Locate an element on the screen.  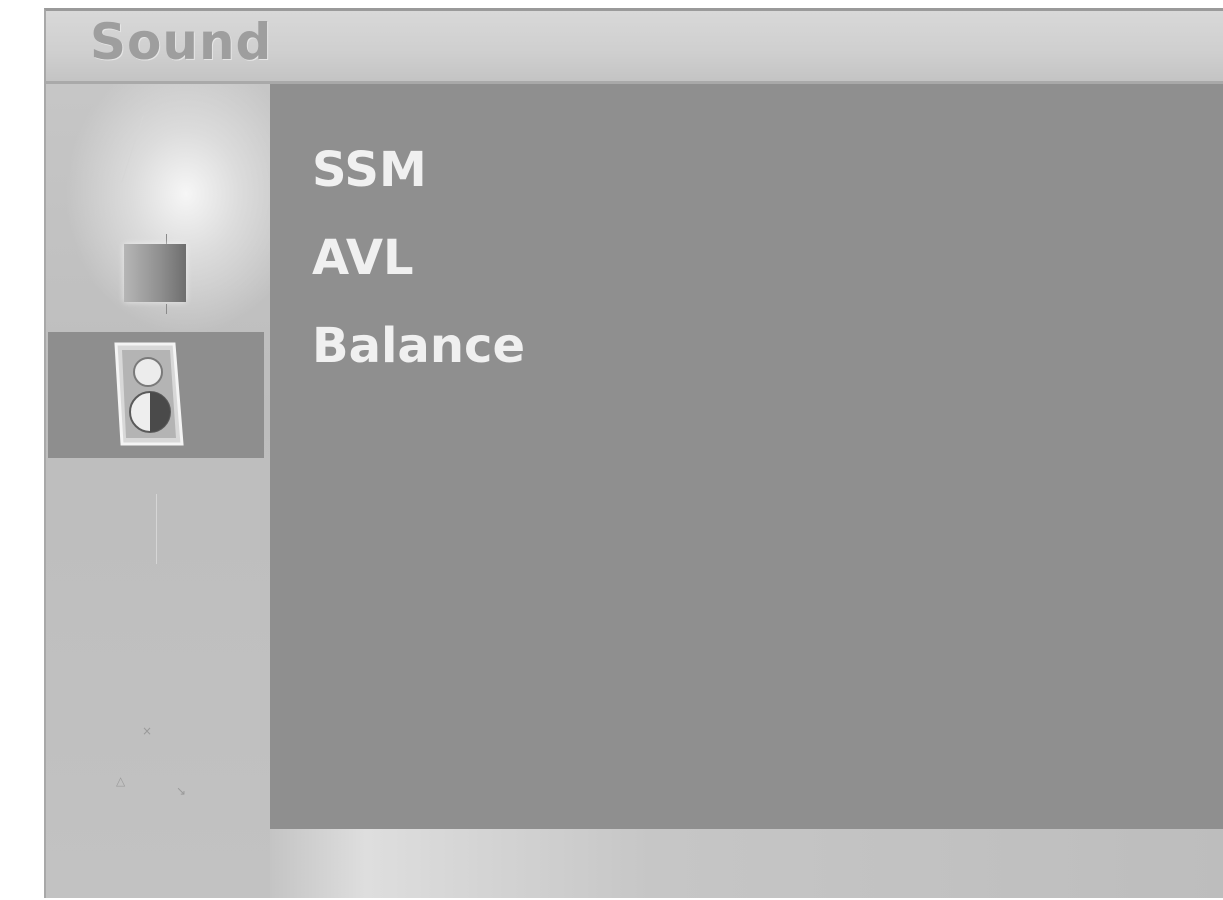
bottom-strip is located at coordinates (746, 863).